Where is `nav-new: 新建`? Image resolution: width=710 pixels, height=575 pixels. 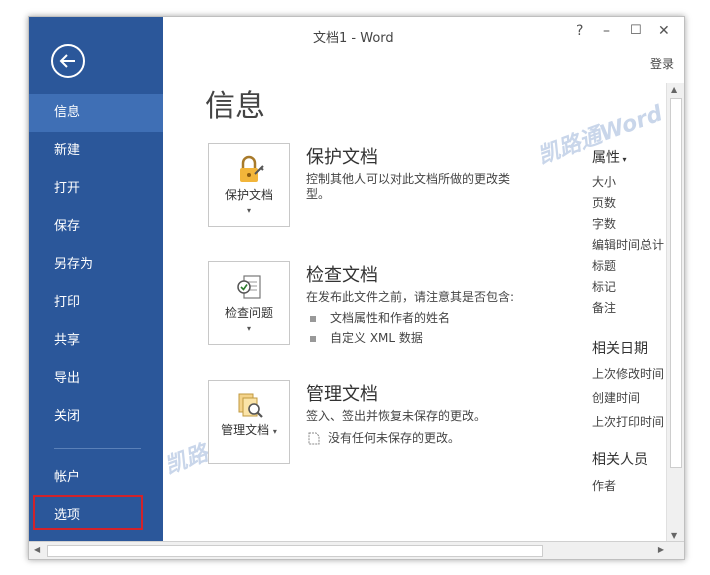 nav-new: 新建 is located at coordinates (96, 151).